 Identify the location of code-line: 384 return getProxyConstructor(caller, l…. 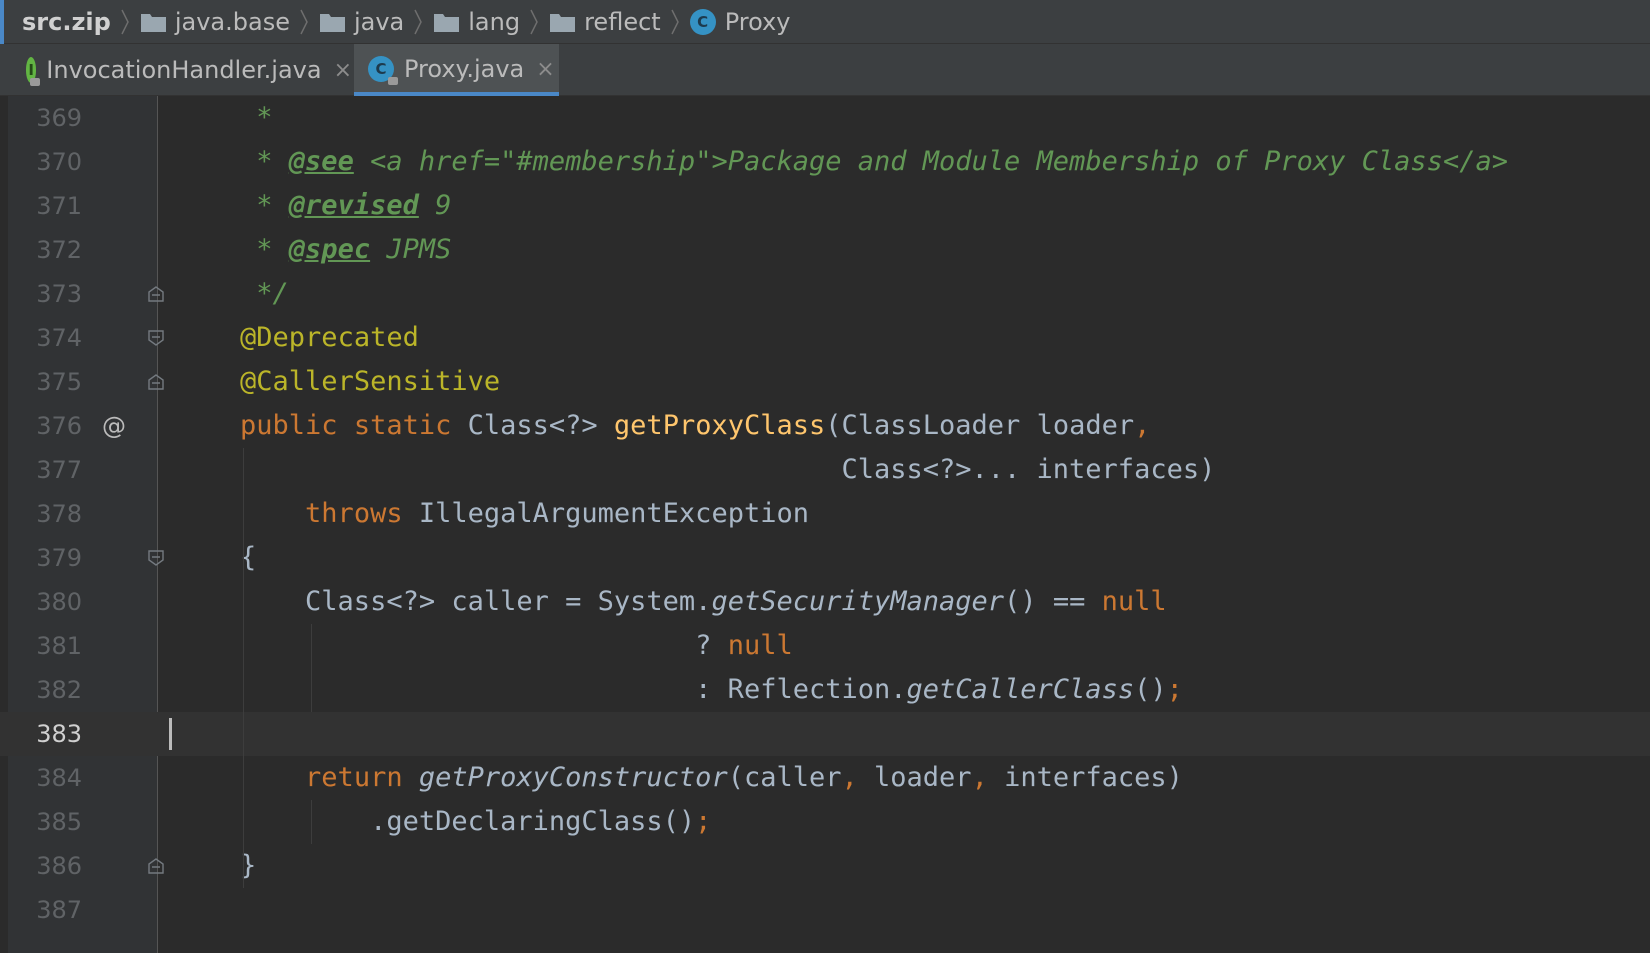
(825, 778).